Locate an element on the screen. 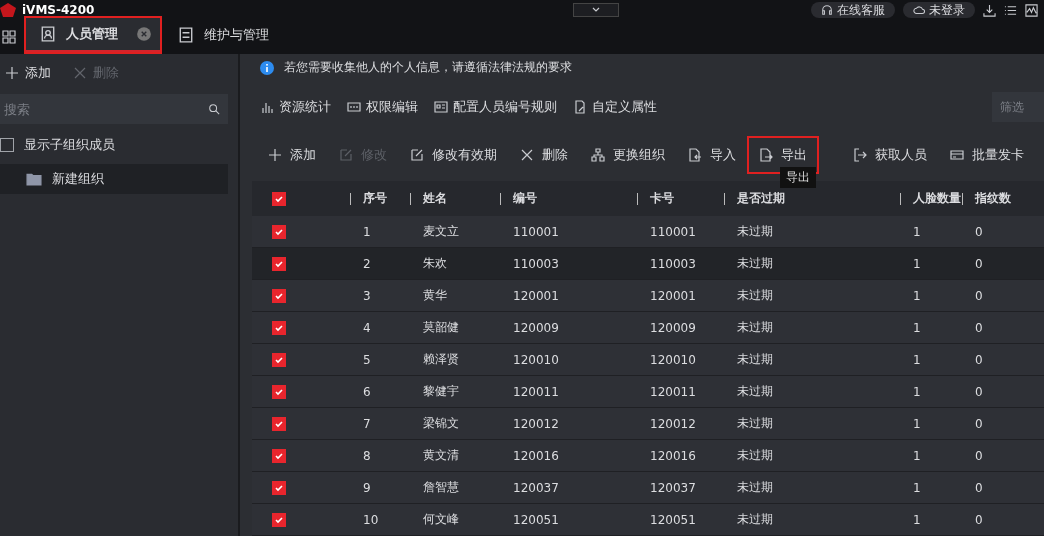  toolbar-button: 导出 is located at coordinates (783, 154).